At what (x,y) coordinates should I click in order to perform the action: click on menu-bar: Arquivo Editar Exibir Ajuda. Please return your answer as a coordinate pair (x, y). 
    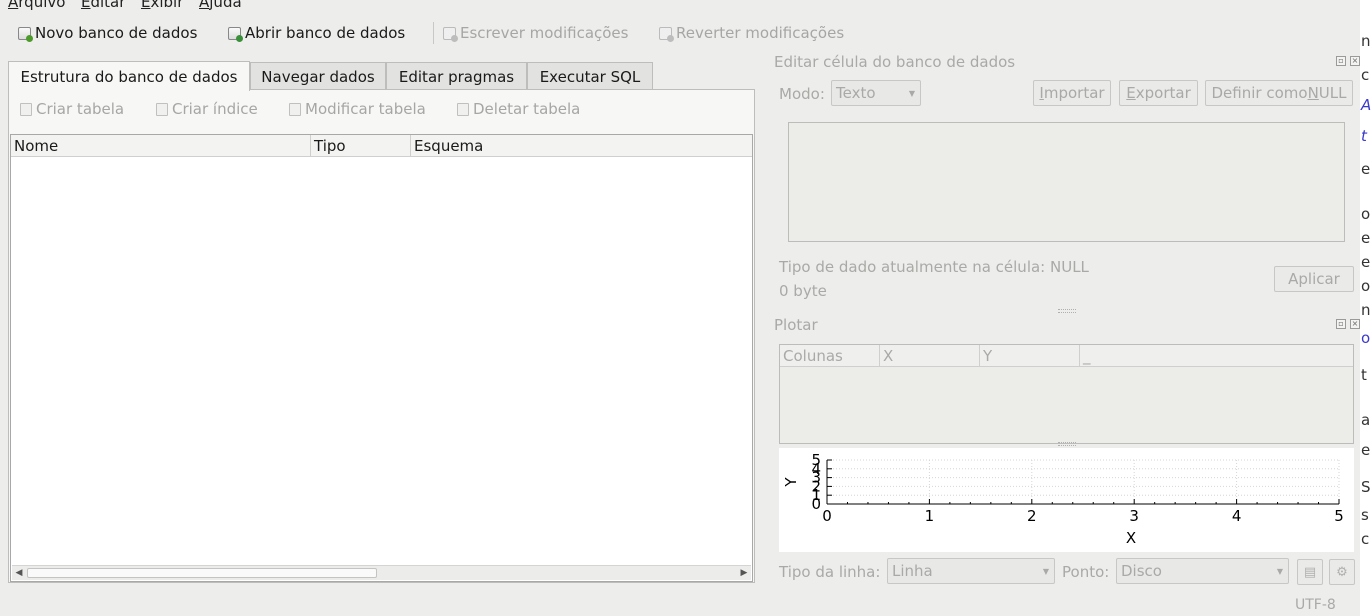
    Looking at the image, I should click on (680, 6).